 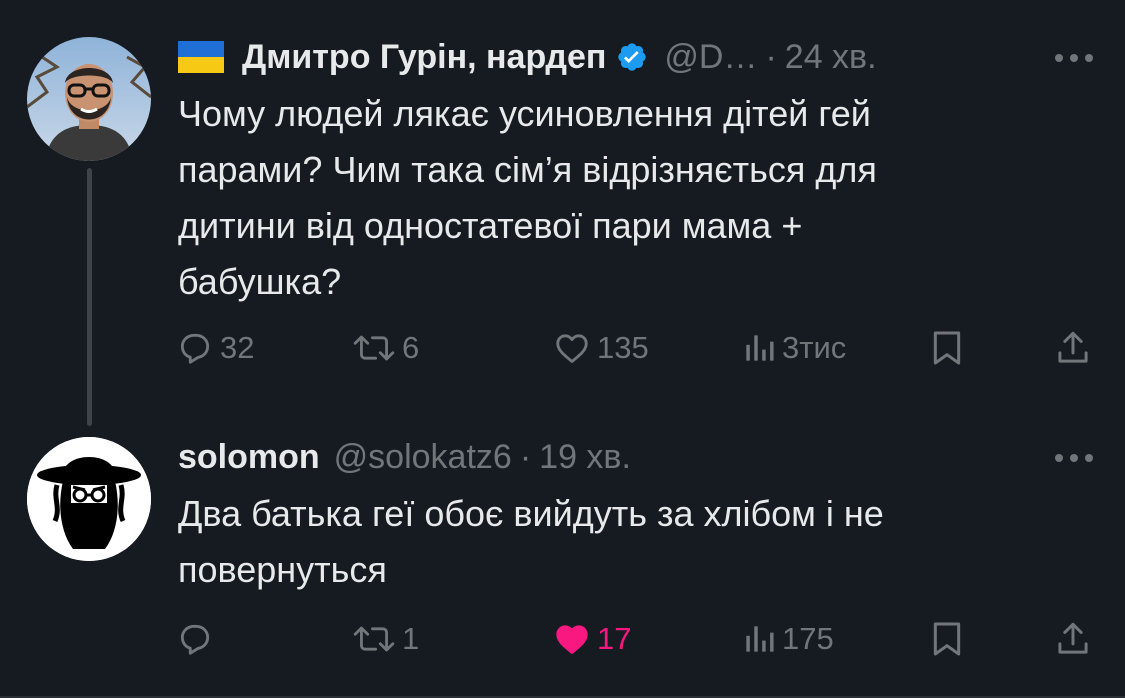 I want to click on avatar-cartoon-icon, so click(x=89, y=499).